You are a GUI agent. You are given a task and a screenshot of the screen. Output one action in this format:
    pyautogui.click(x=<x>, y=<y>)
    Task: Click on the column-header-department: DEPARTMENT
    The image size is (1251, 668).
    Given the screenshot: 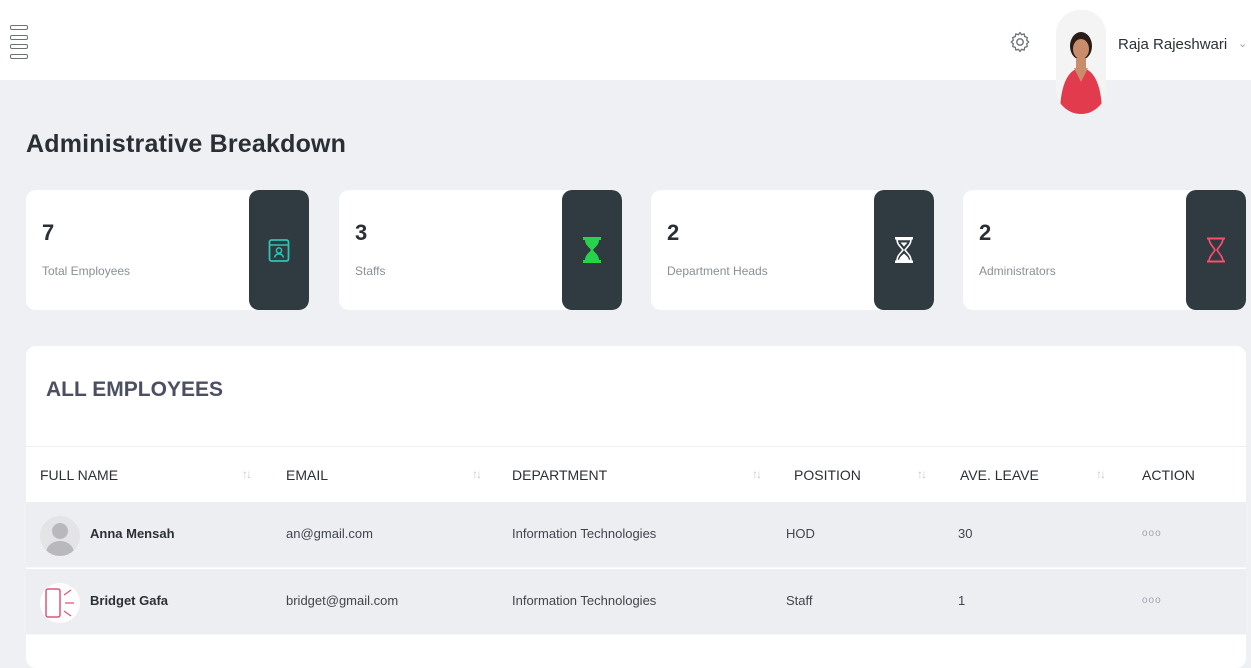 What is the action you would take?
    pyautogui.click(x=559, y=475)
    